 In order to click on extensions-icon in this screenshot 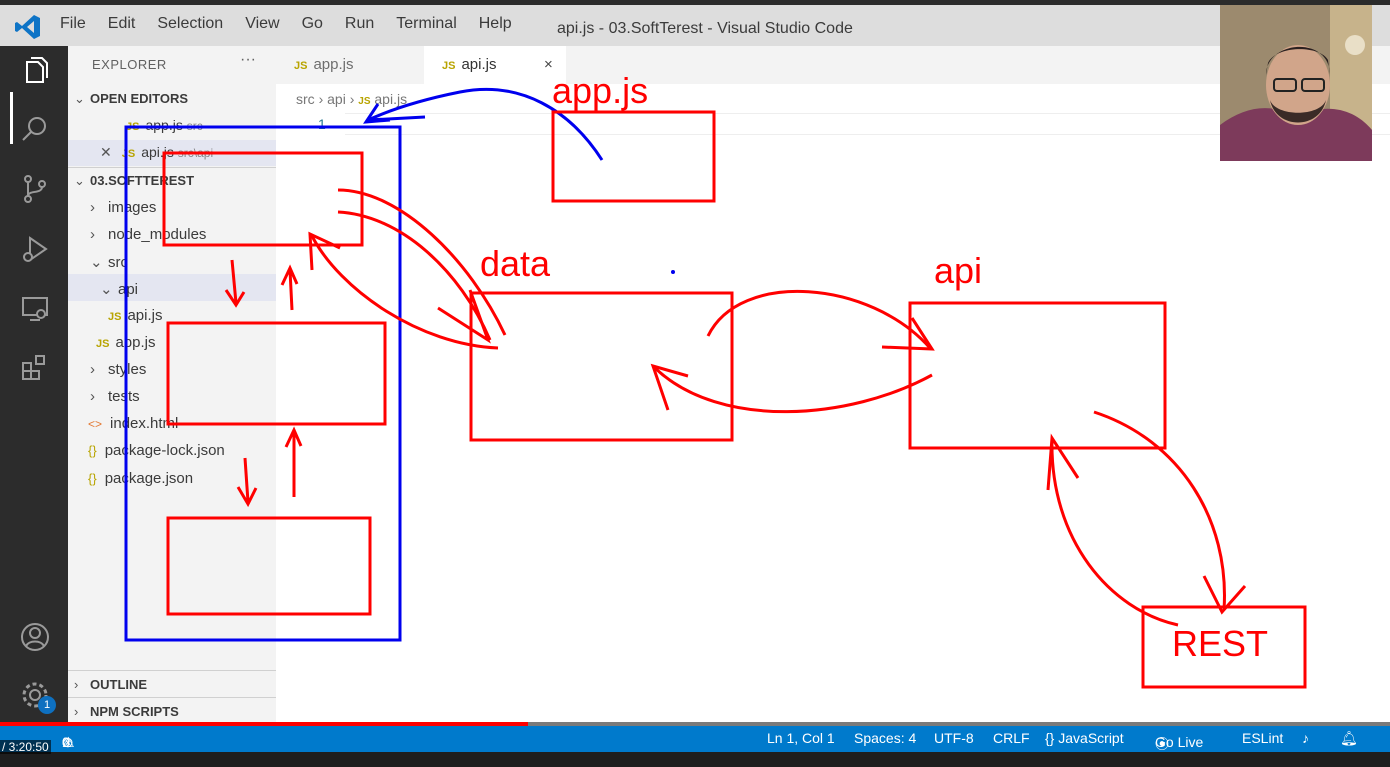, I will do `click(35, 367)`.